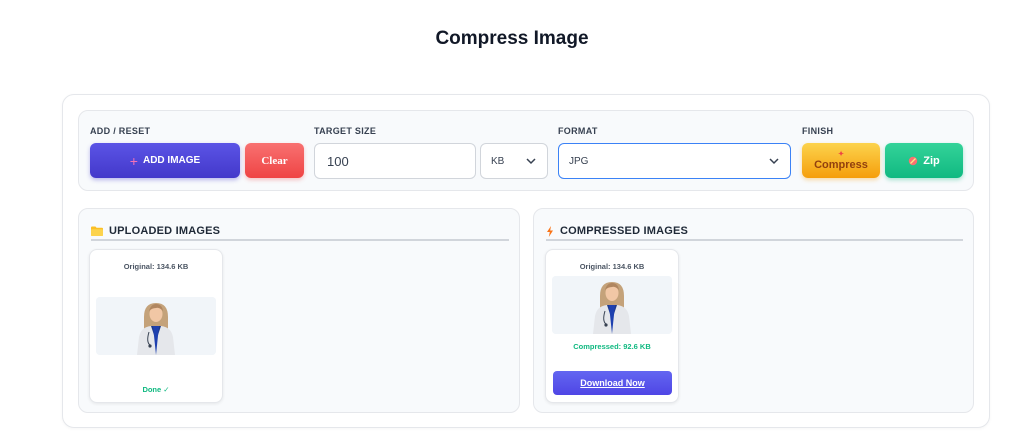  I want to click on compressed-thumbnail, so click(612, 305).